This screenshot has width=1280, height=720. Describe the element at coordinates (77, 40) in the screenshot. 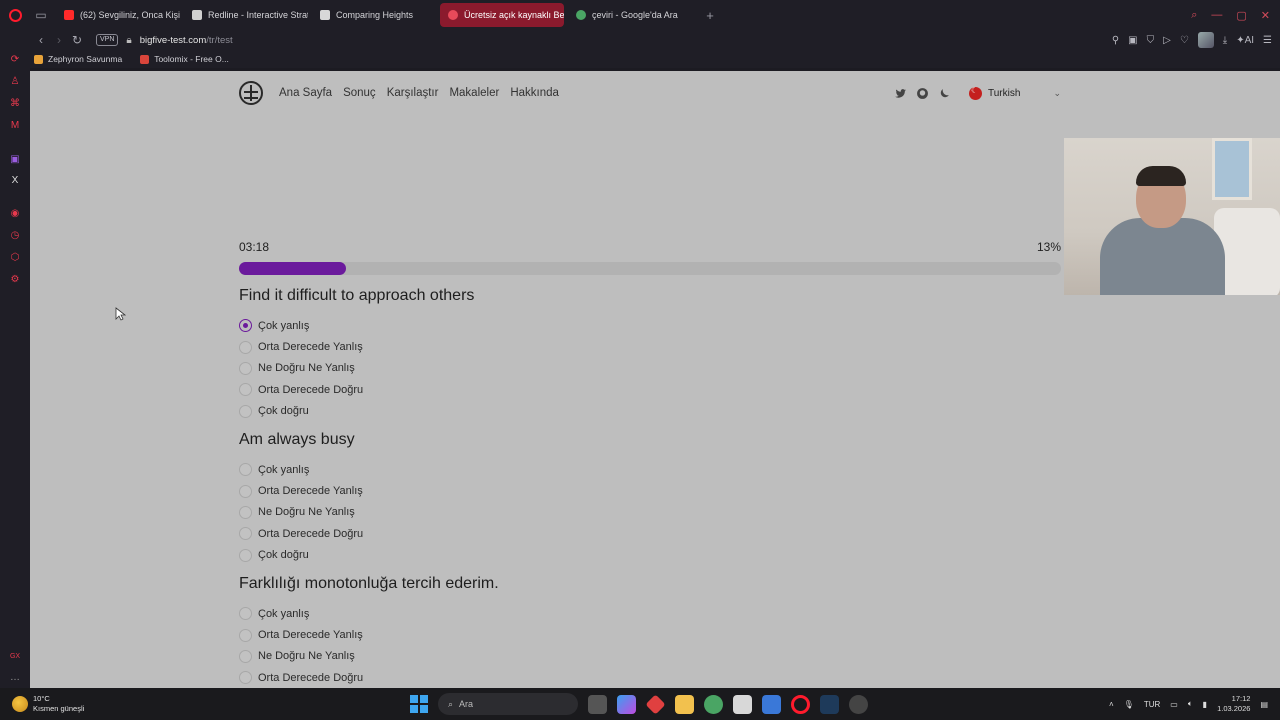

I see `reload-icon: ↻` at that location.